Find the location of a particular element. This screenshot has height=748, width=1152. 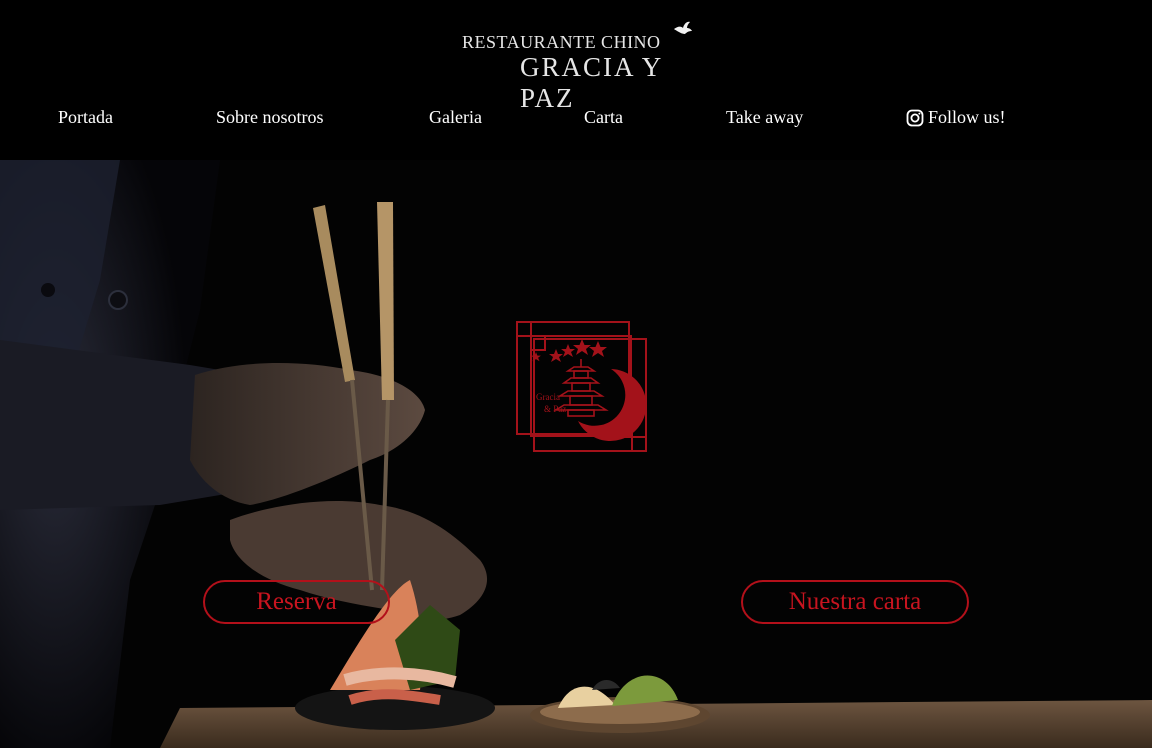

nav-follow-us: Follow us! is located at coordinates (956, 117).